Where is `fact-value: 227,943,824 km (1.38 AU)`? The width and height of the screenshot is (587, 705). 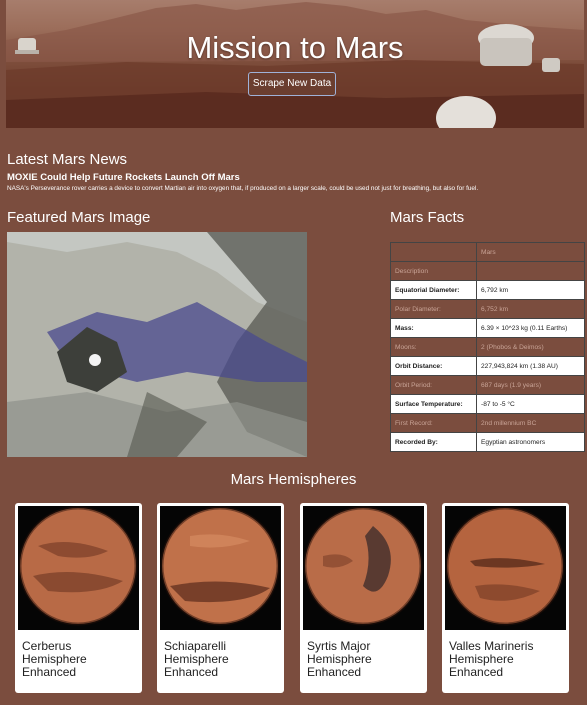
fact-value: 227,943,824 km (1.38 AU) is located at coordinates (530, 366).